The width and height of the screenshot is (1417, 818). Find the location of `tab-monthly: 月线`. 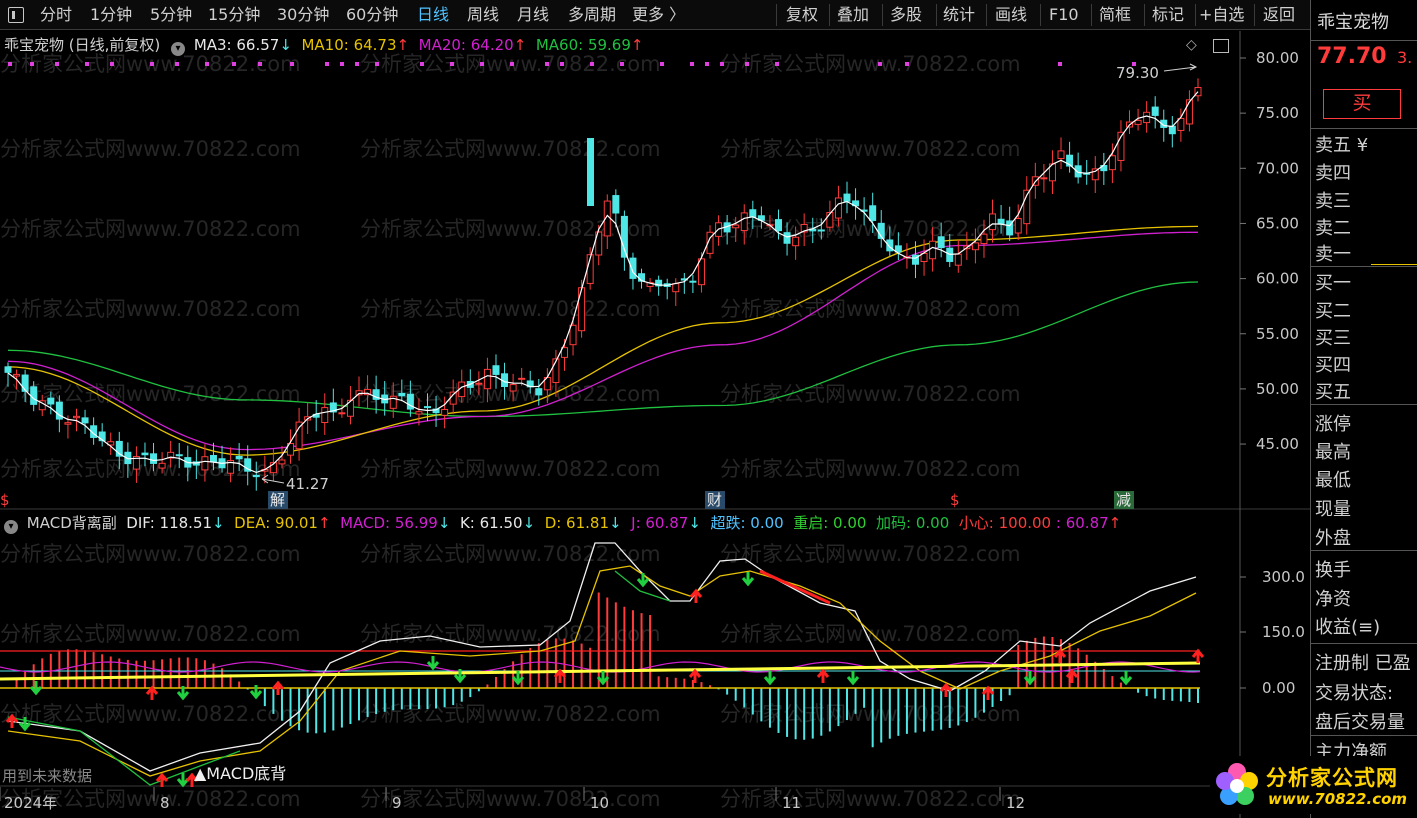

tab-monthly: 月线 is located at coordinates (533, 15).